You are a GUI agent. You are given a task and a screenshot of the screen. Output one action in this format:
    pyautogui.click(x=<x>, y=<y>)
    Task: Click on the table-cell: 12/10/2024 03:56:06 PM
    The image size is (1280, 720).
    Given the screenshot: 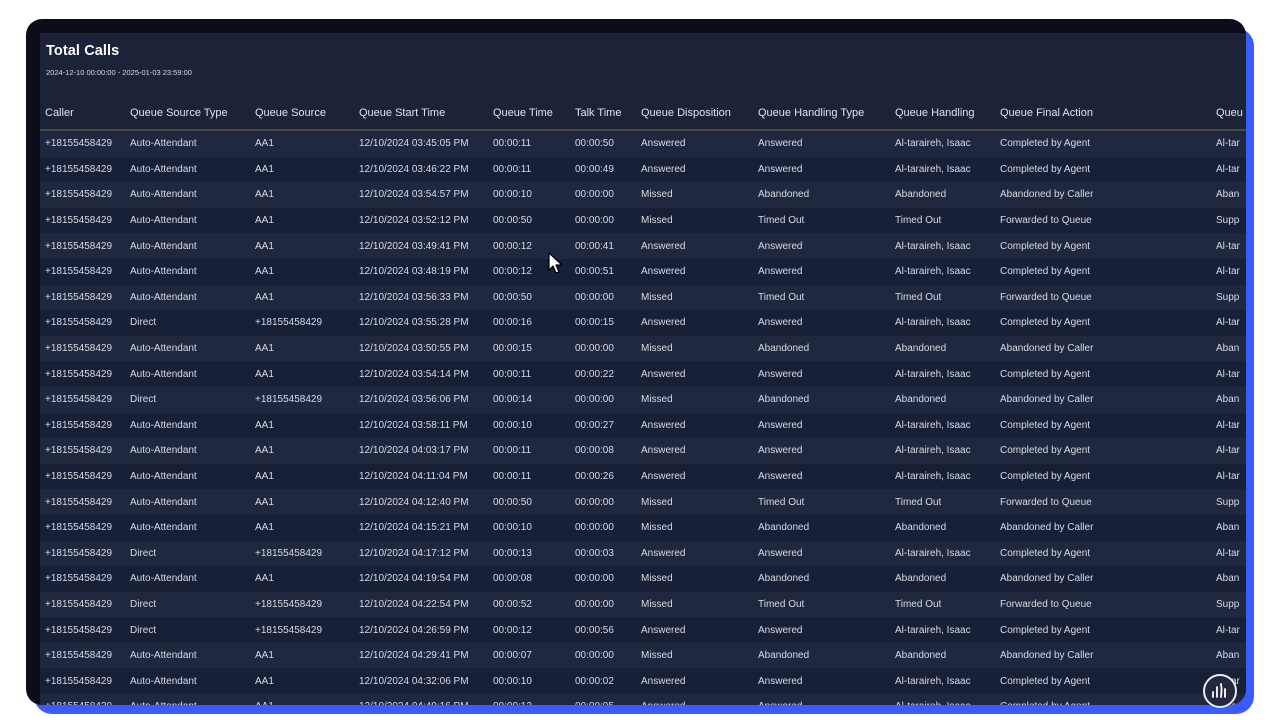 What is the action you would take?
    pyautogui.click(x=421, y=399)
    